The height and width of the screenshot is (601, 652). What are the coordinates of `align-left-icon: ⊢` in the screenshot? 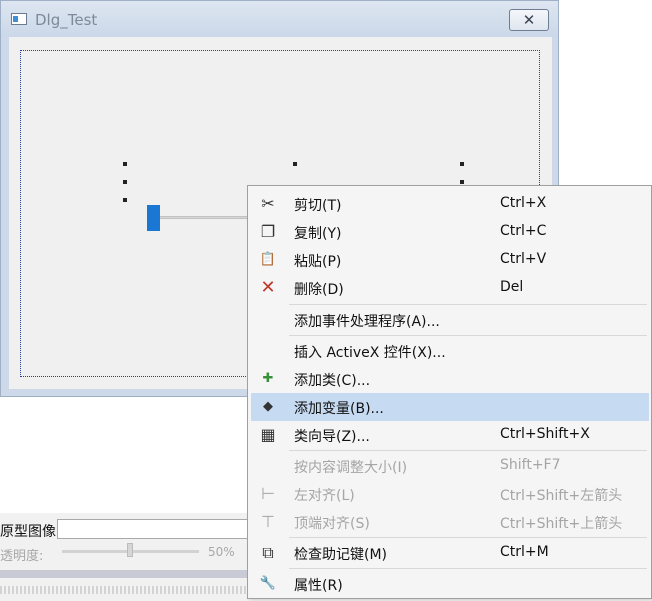 It's located at (268, 493).